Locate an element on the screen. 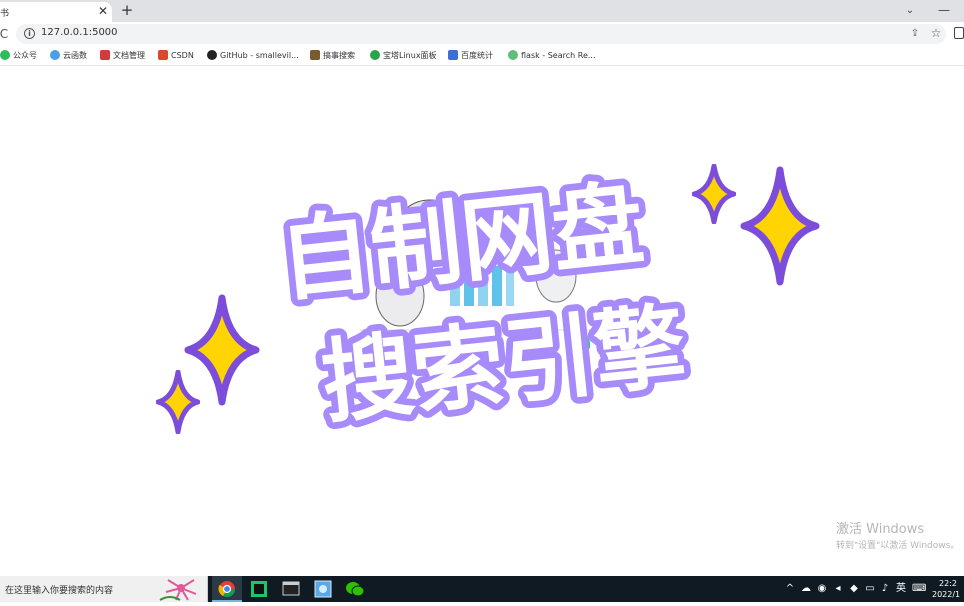 Image resolution: width=964 pixels, height=606 pixels. browser-toolbar: C i 127.0.0.1:5000 ⇪ ☆ is located at coordinates (482, 34).